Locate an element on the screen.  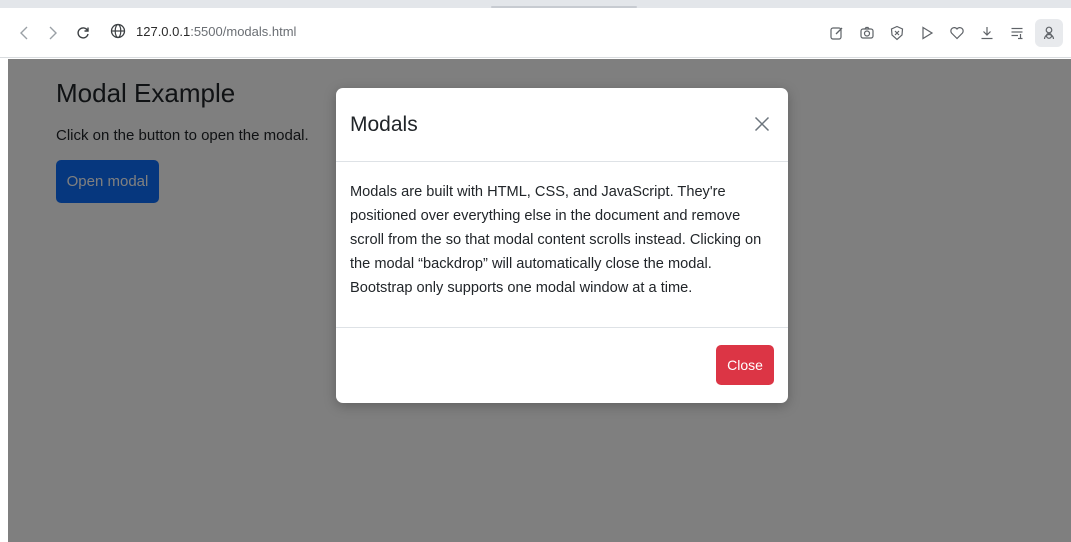
url-host: 127.0.0.1 is located at coordinates (163, 31).